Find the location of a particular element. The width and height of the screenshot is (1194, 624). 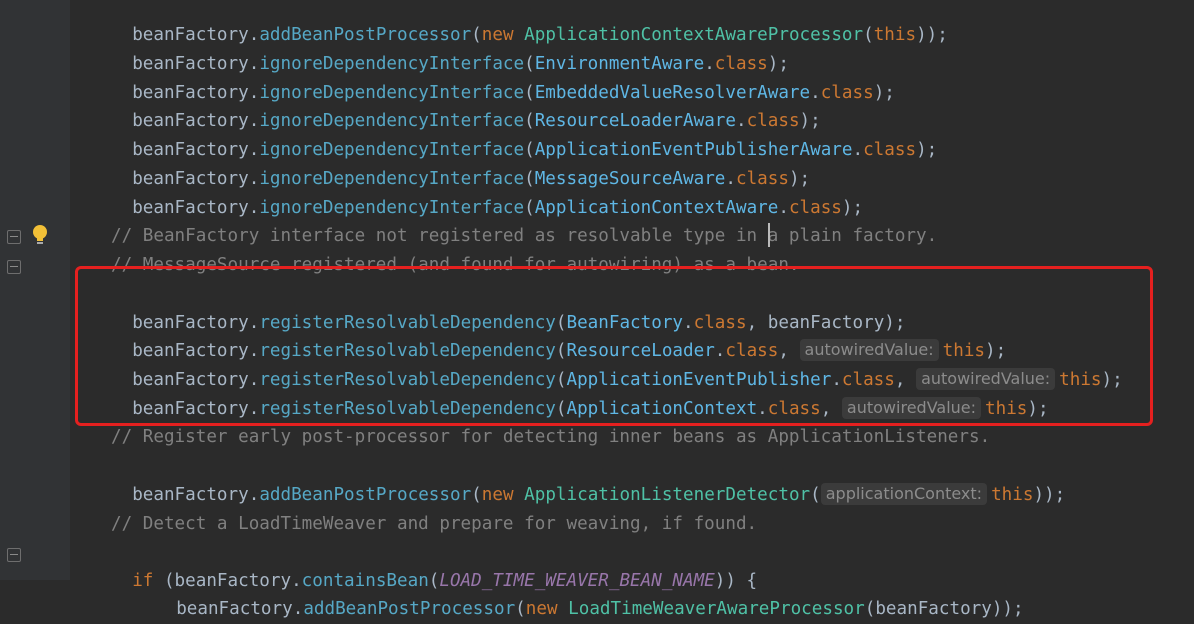

text-cursor is located at coordinates (769, 235).